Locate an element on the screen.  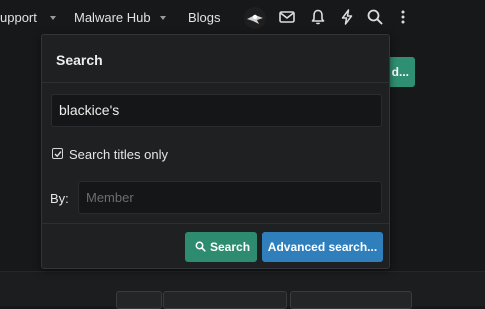
nav-item-malware-hub: Malware Hub is located at coordinates (112, 17).